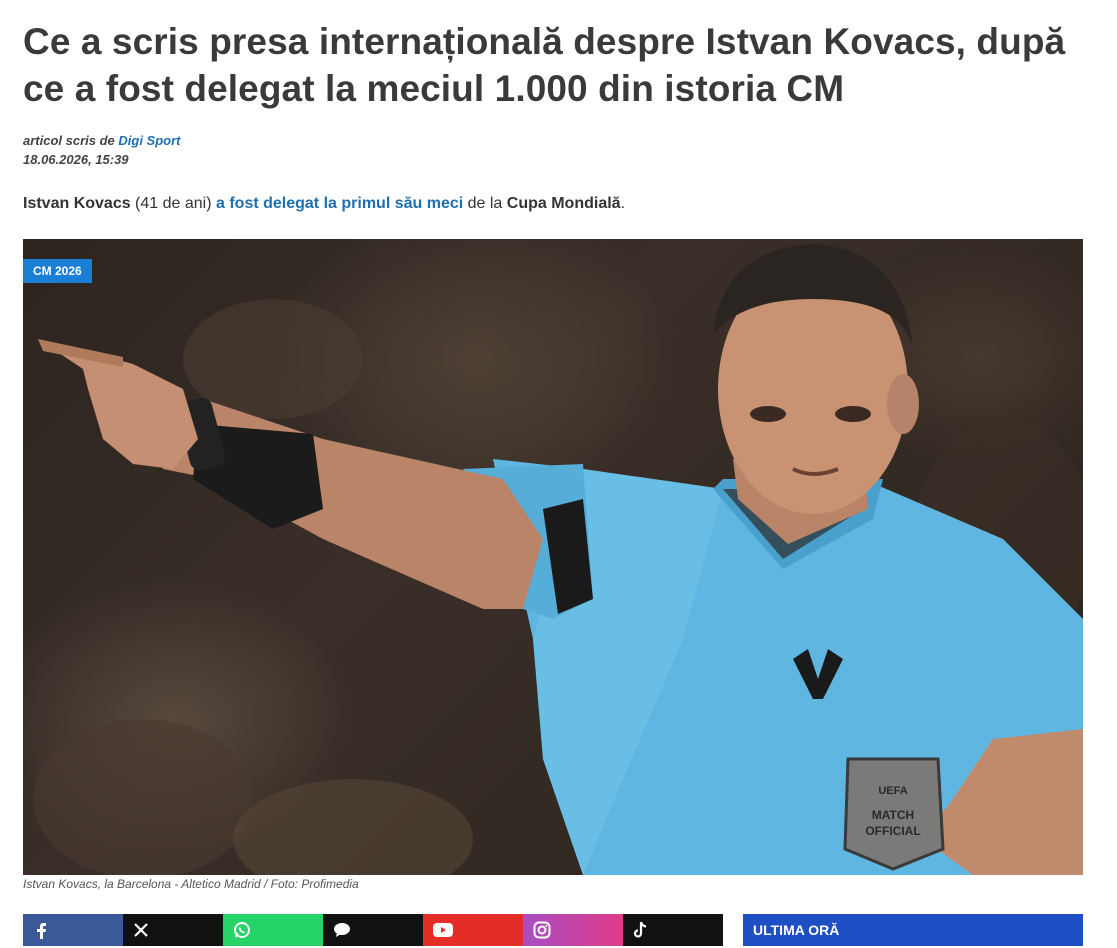 Image resolution: width=1117 pixels, height=948 pixels. I want to click on author-link: Digi Sport, so click(149, 140).